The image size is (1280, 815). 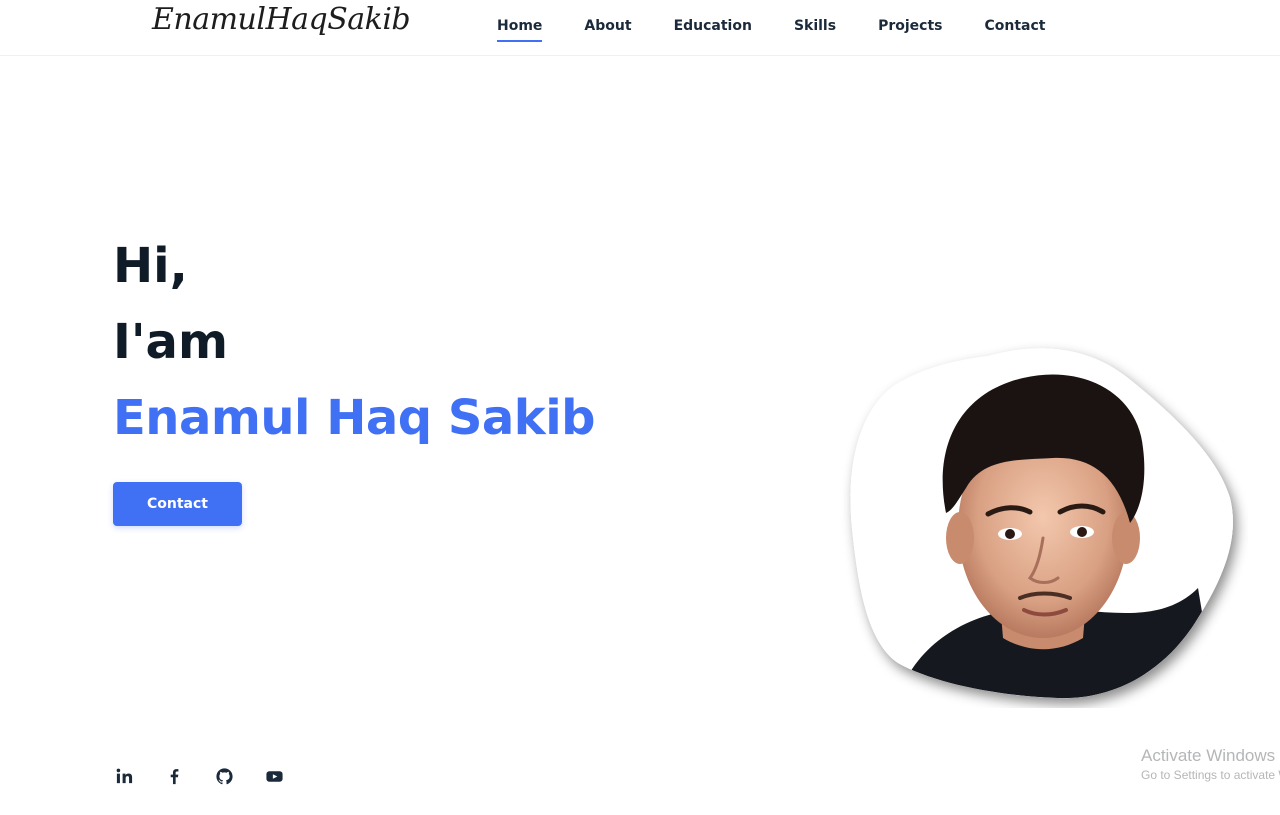 I want to click on facebook-icon, so click(x=174, y=776).